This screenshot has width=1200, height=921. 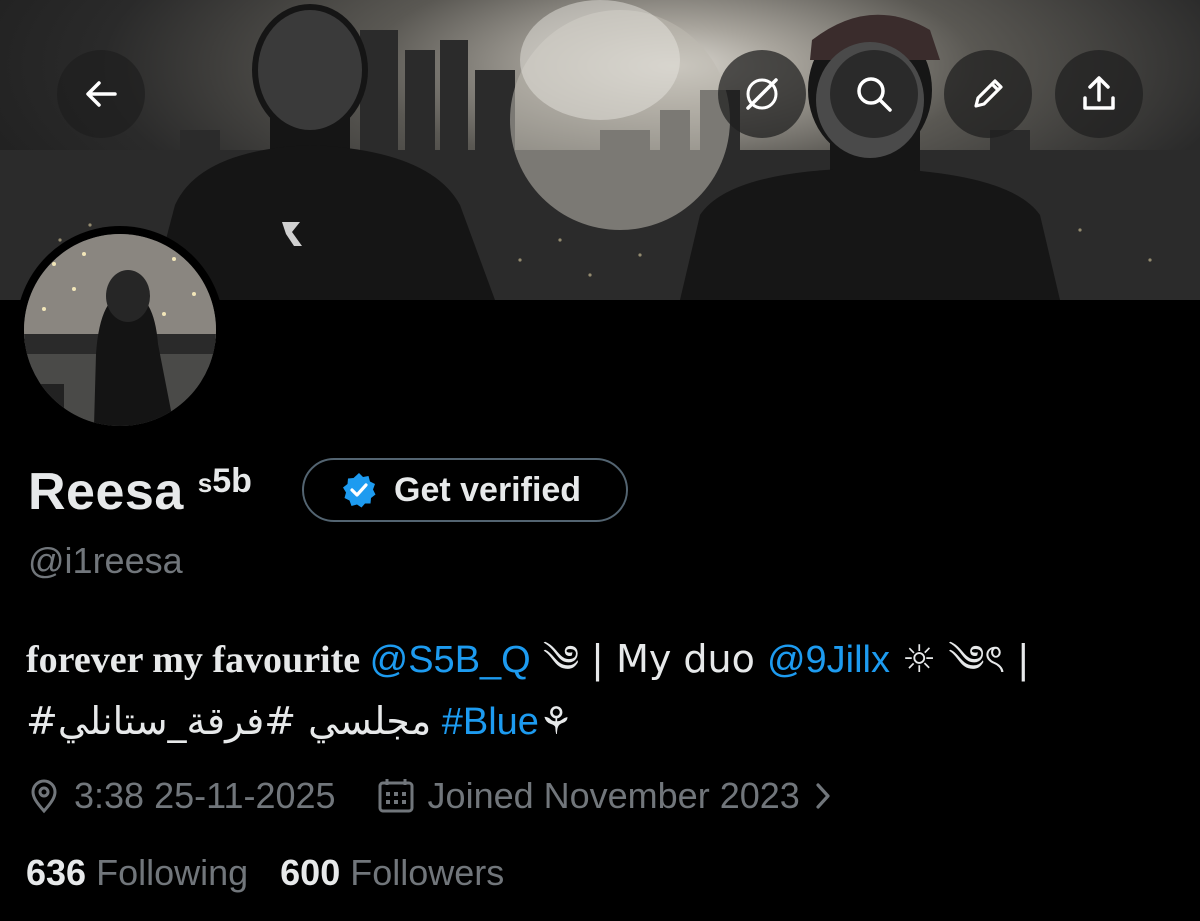 I want to click on bio-text: ⚘, so click(x=556, y=721).